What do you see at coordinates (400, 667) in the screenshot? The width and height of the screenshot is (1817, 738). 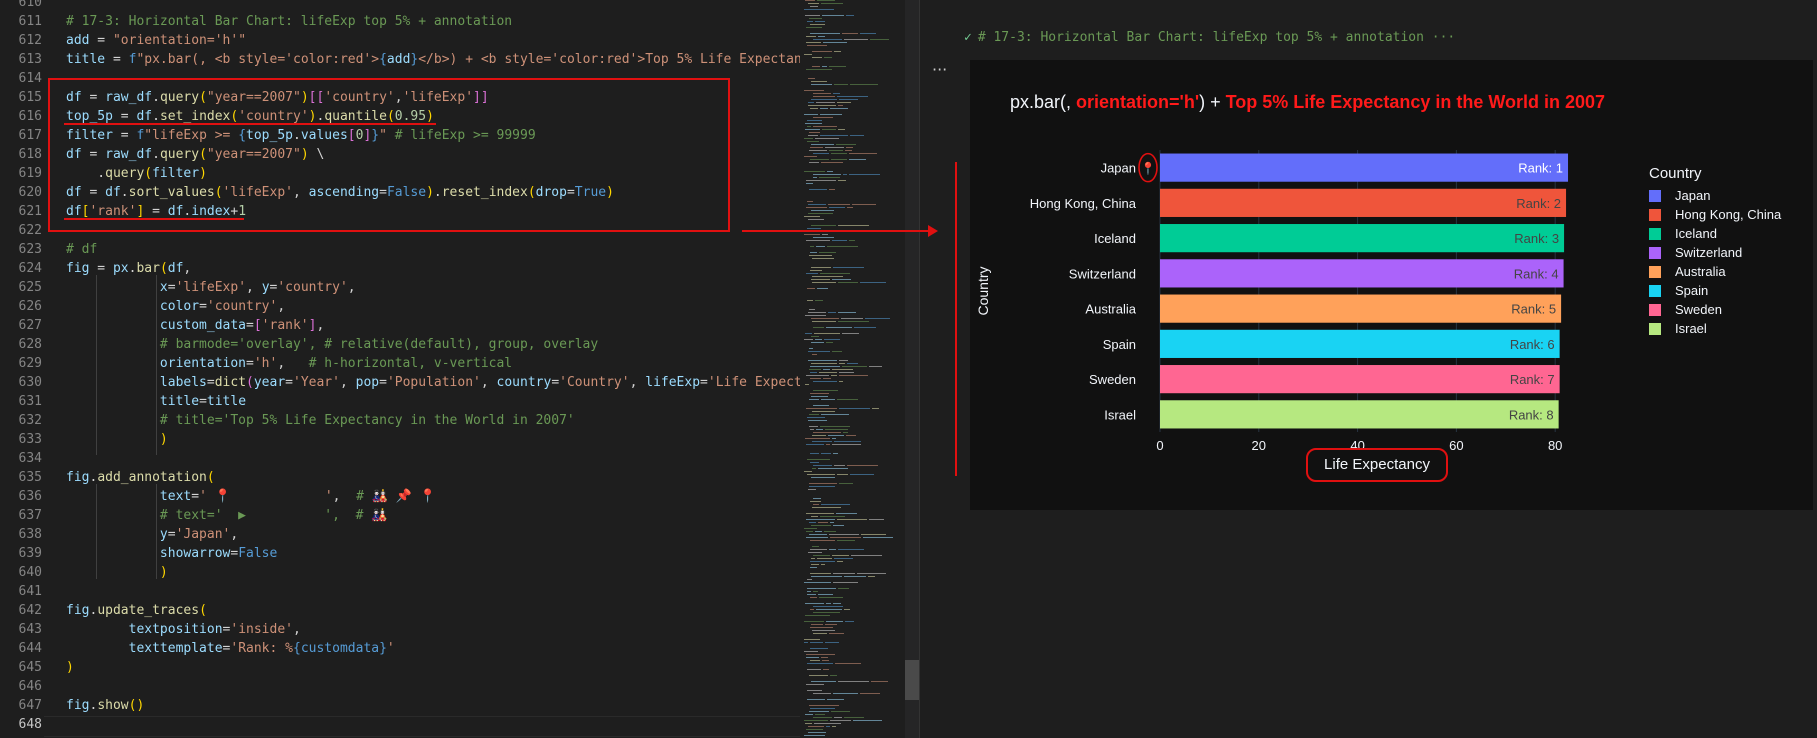 I see `code-line: 645)` at bounding box center [400, 667].